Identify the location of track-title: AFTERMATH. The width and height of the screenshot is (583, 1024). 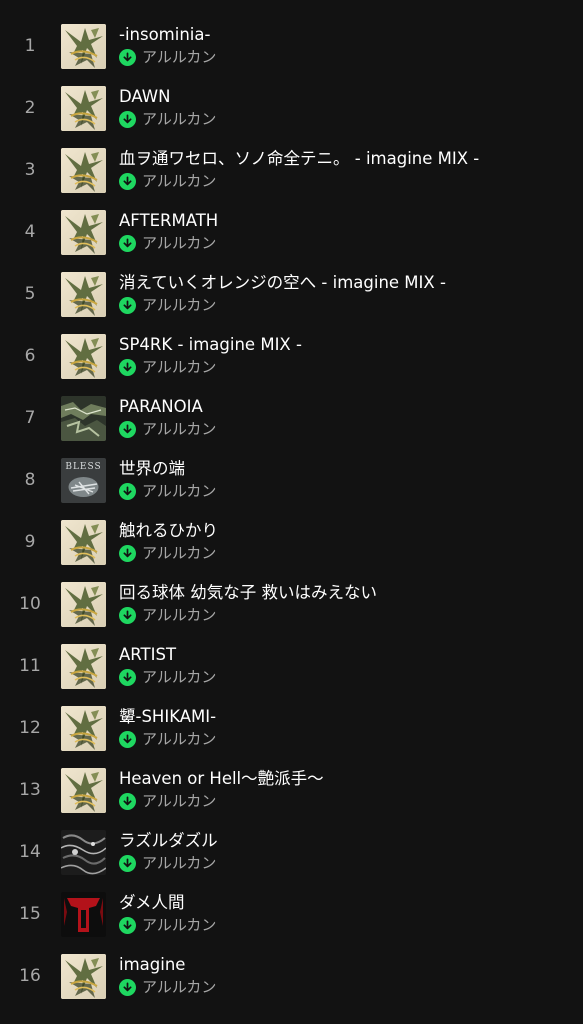
(169, 220).